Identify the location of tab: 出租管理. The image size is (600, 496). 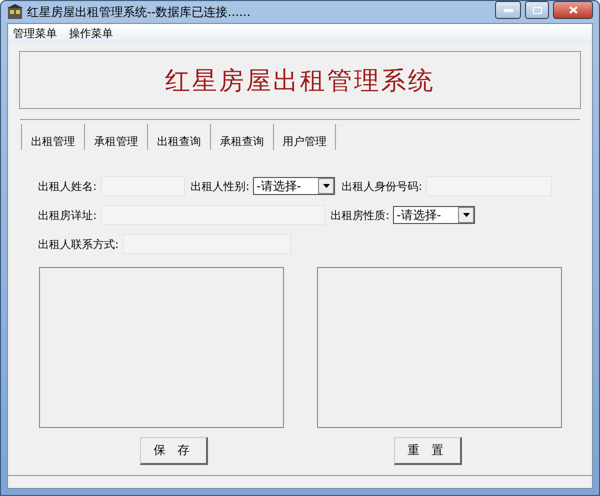
(52, 137).